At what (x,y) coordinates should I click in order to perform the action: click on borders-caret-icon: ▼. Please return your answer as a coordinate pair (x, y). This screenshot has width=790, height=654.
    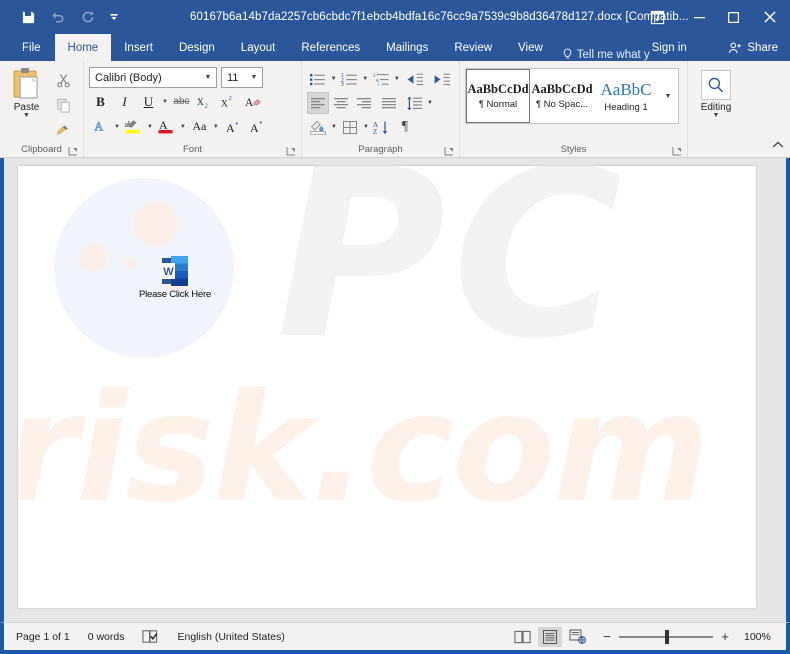
    Looking at the image, I should click on (366, 127).